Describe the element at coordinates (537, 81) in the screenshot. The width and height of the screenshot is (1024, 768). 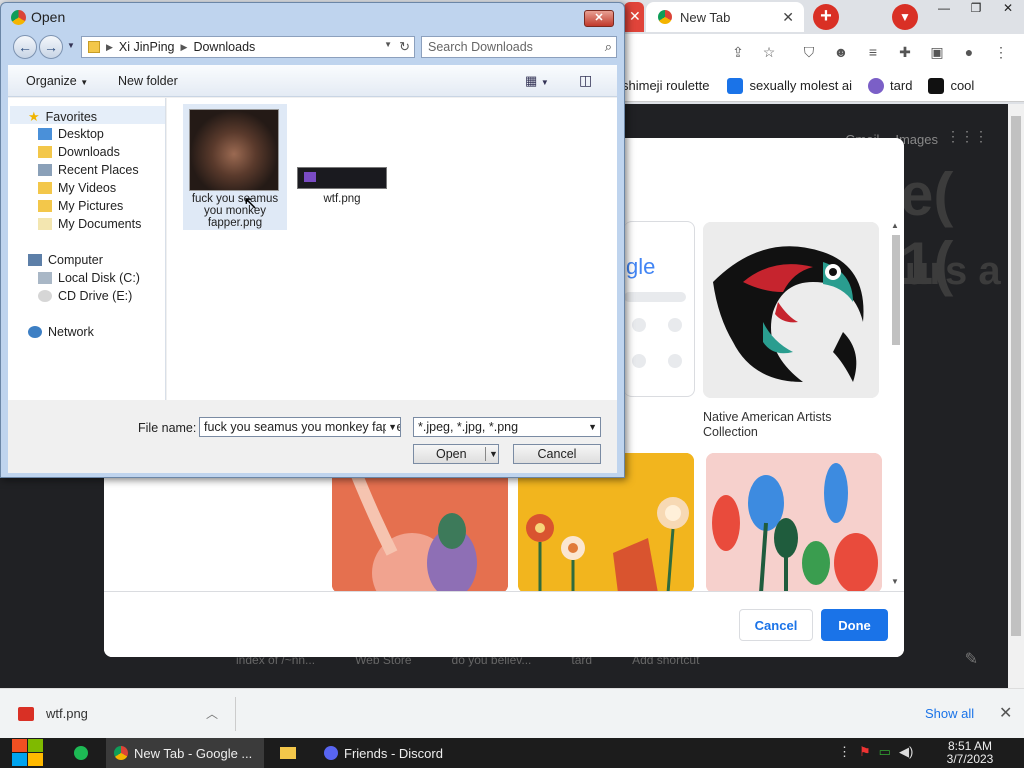
I see `change-view-icon: ▦ ▼` at that location.